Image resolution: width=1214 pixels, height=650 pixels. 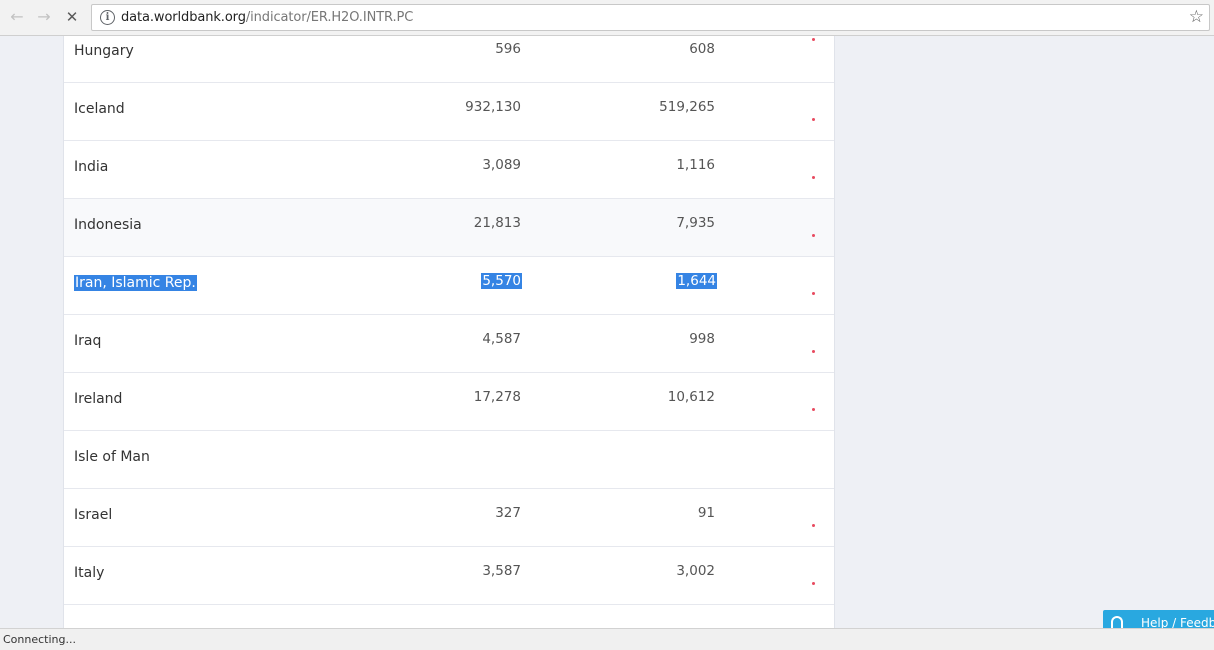 I want to click on table-row: Indonesia 21,813 7,935, so click(x=449, y=228).